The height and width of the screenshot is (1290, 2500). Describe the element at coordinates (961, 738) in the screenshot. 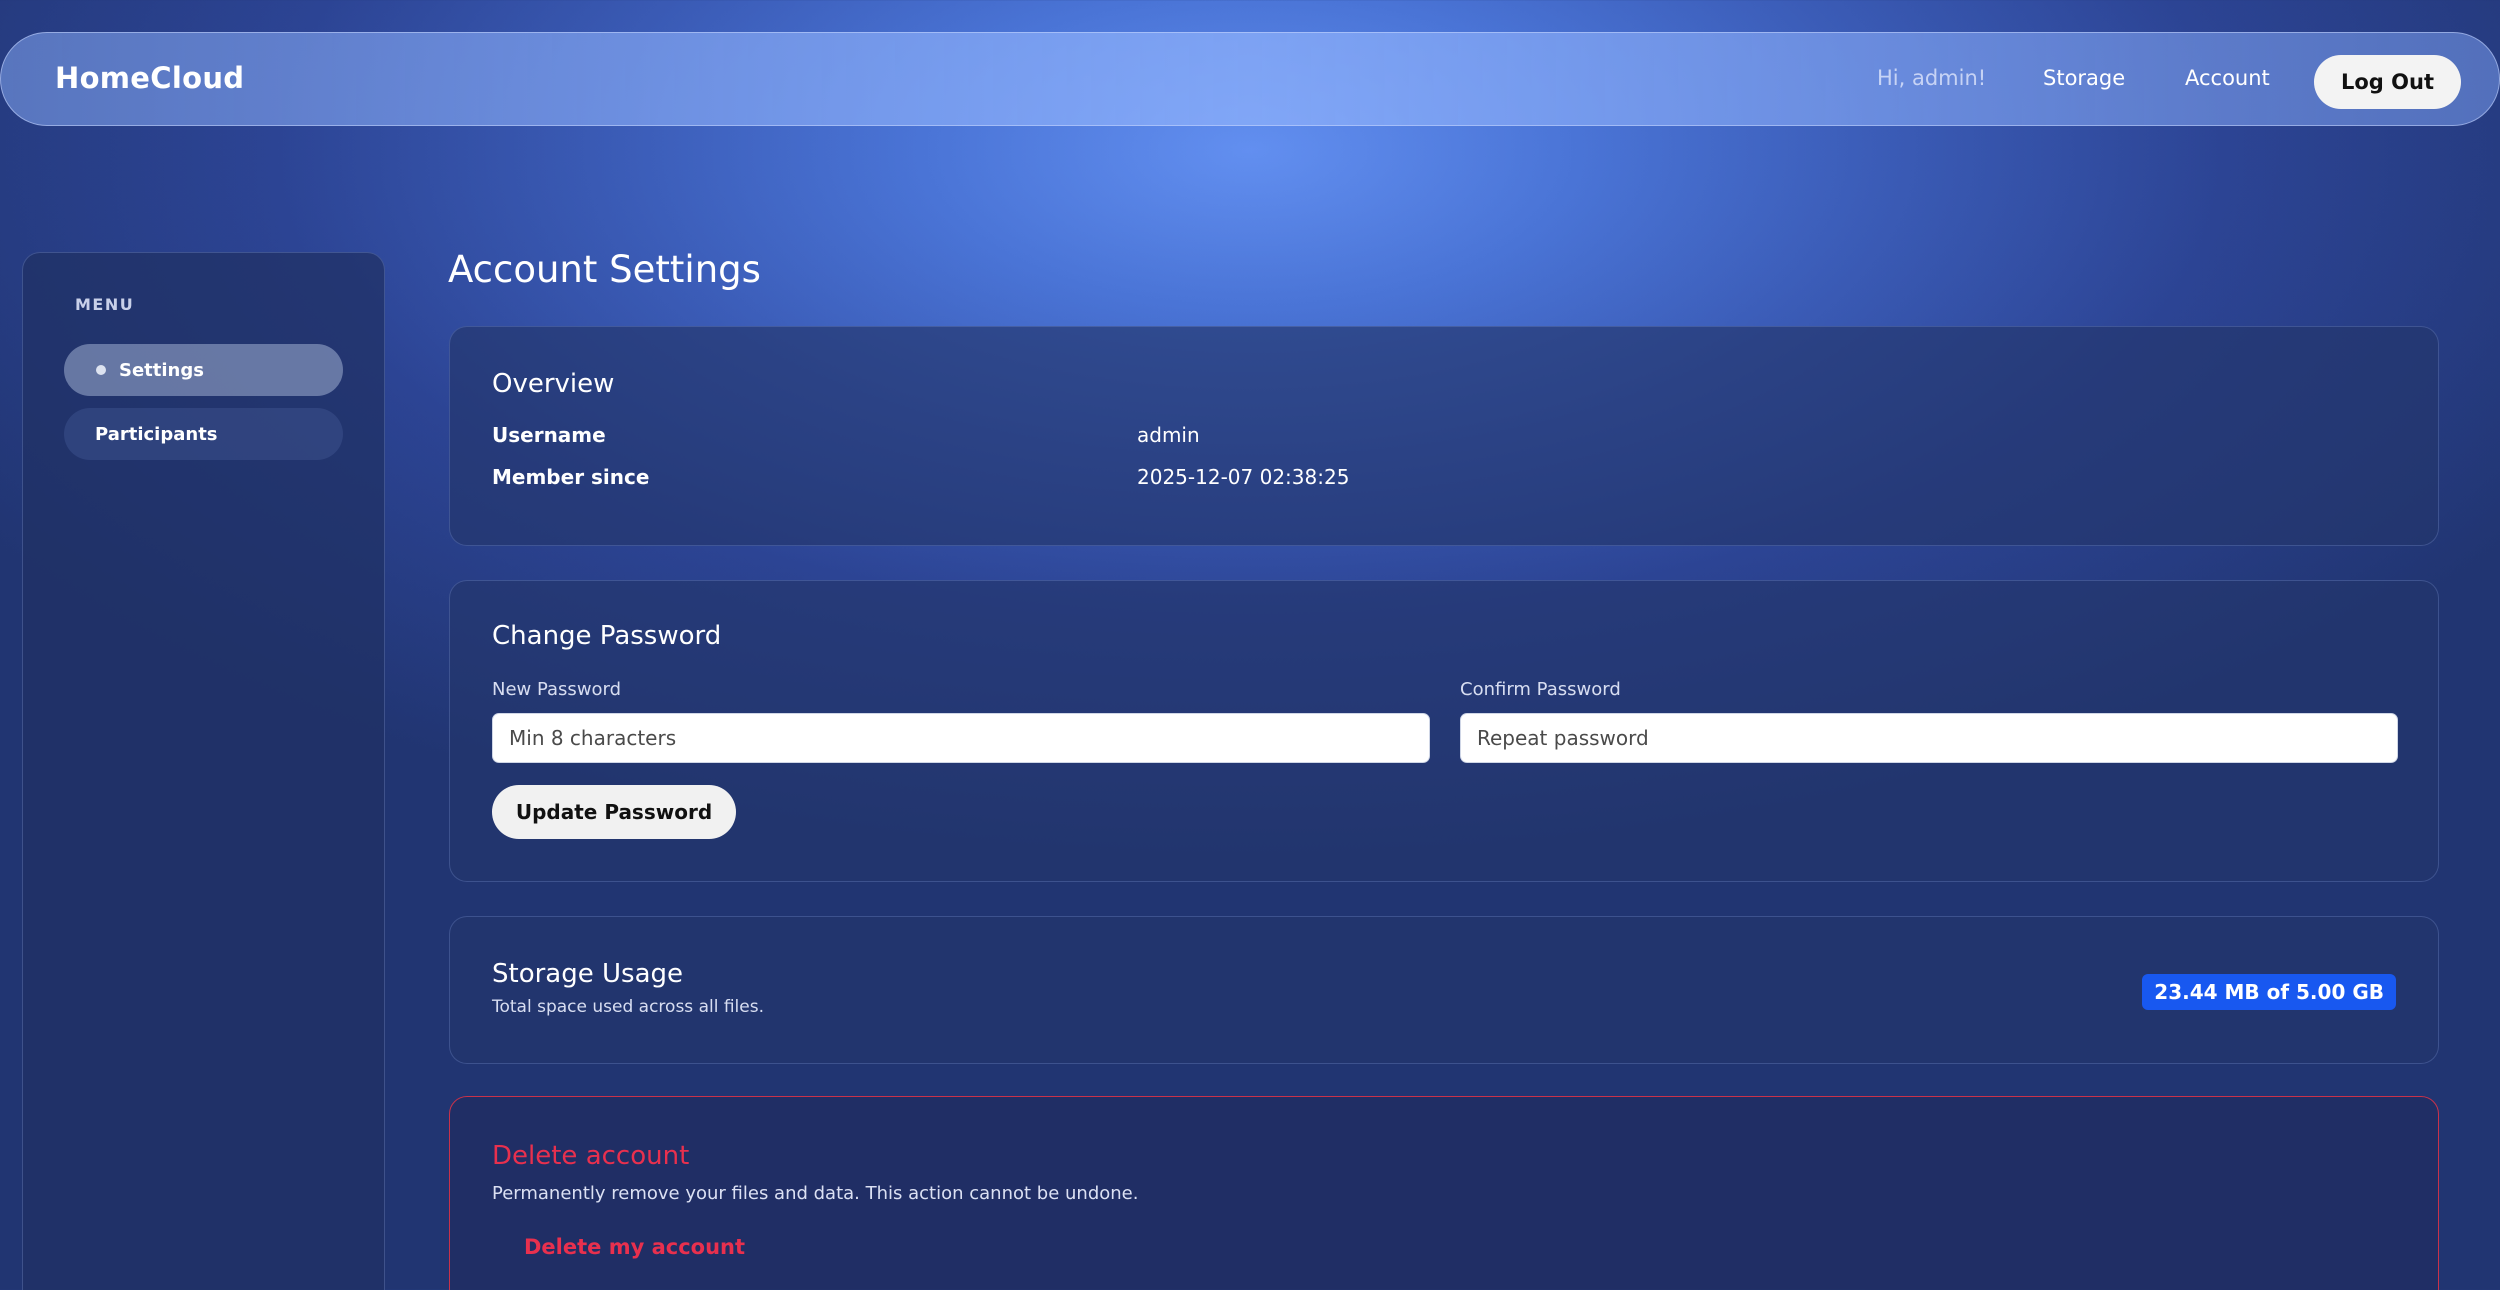

I see `new-password-input` at that location.